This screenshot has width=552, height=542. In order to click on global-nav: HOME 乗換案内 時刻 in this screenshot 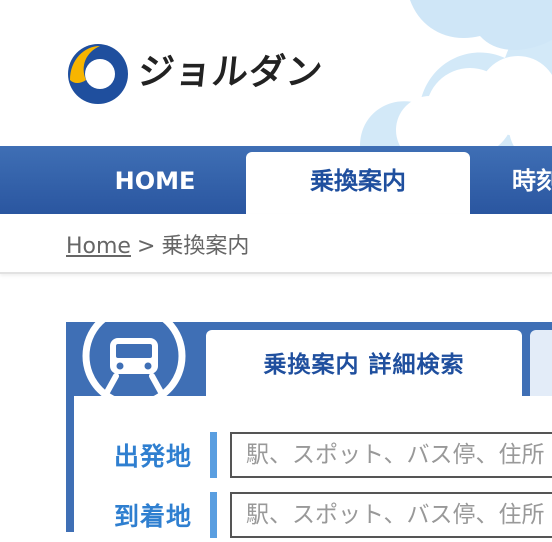, I will do `click(276, 180)`.